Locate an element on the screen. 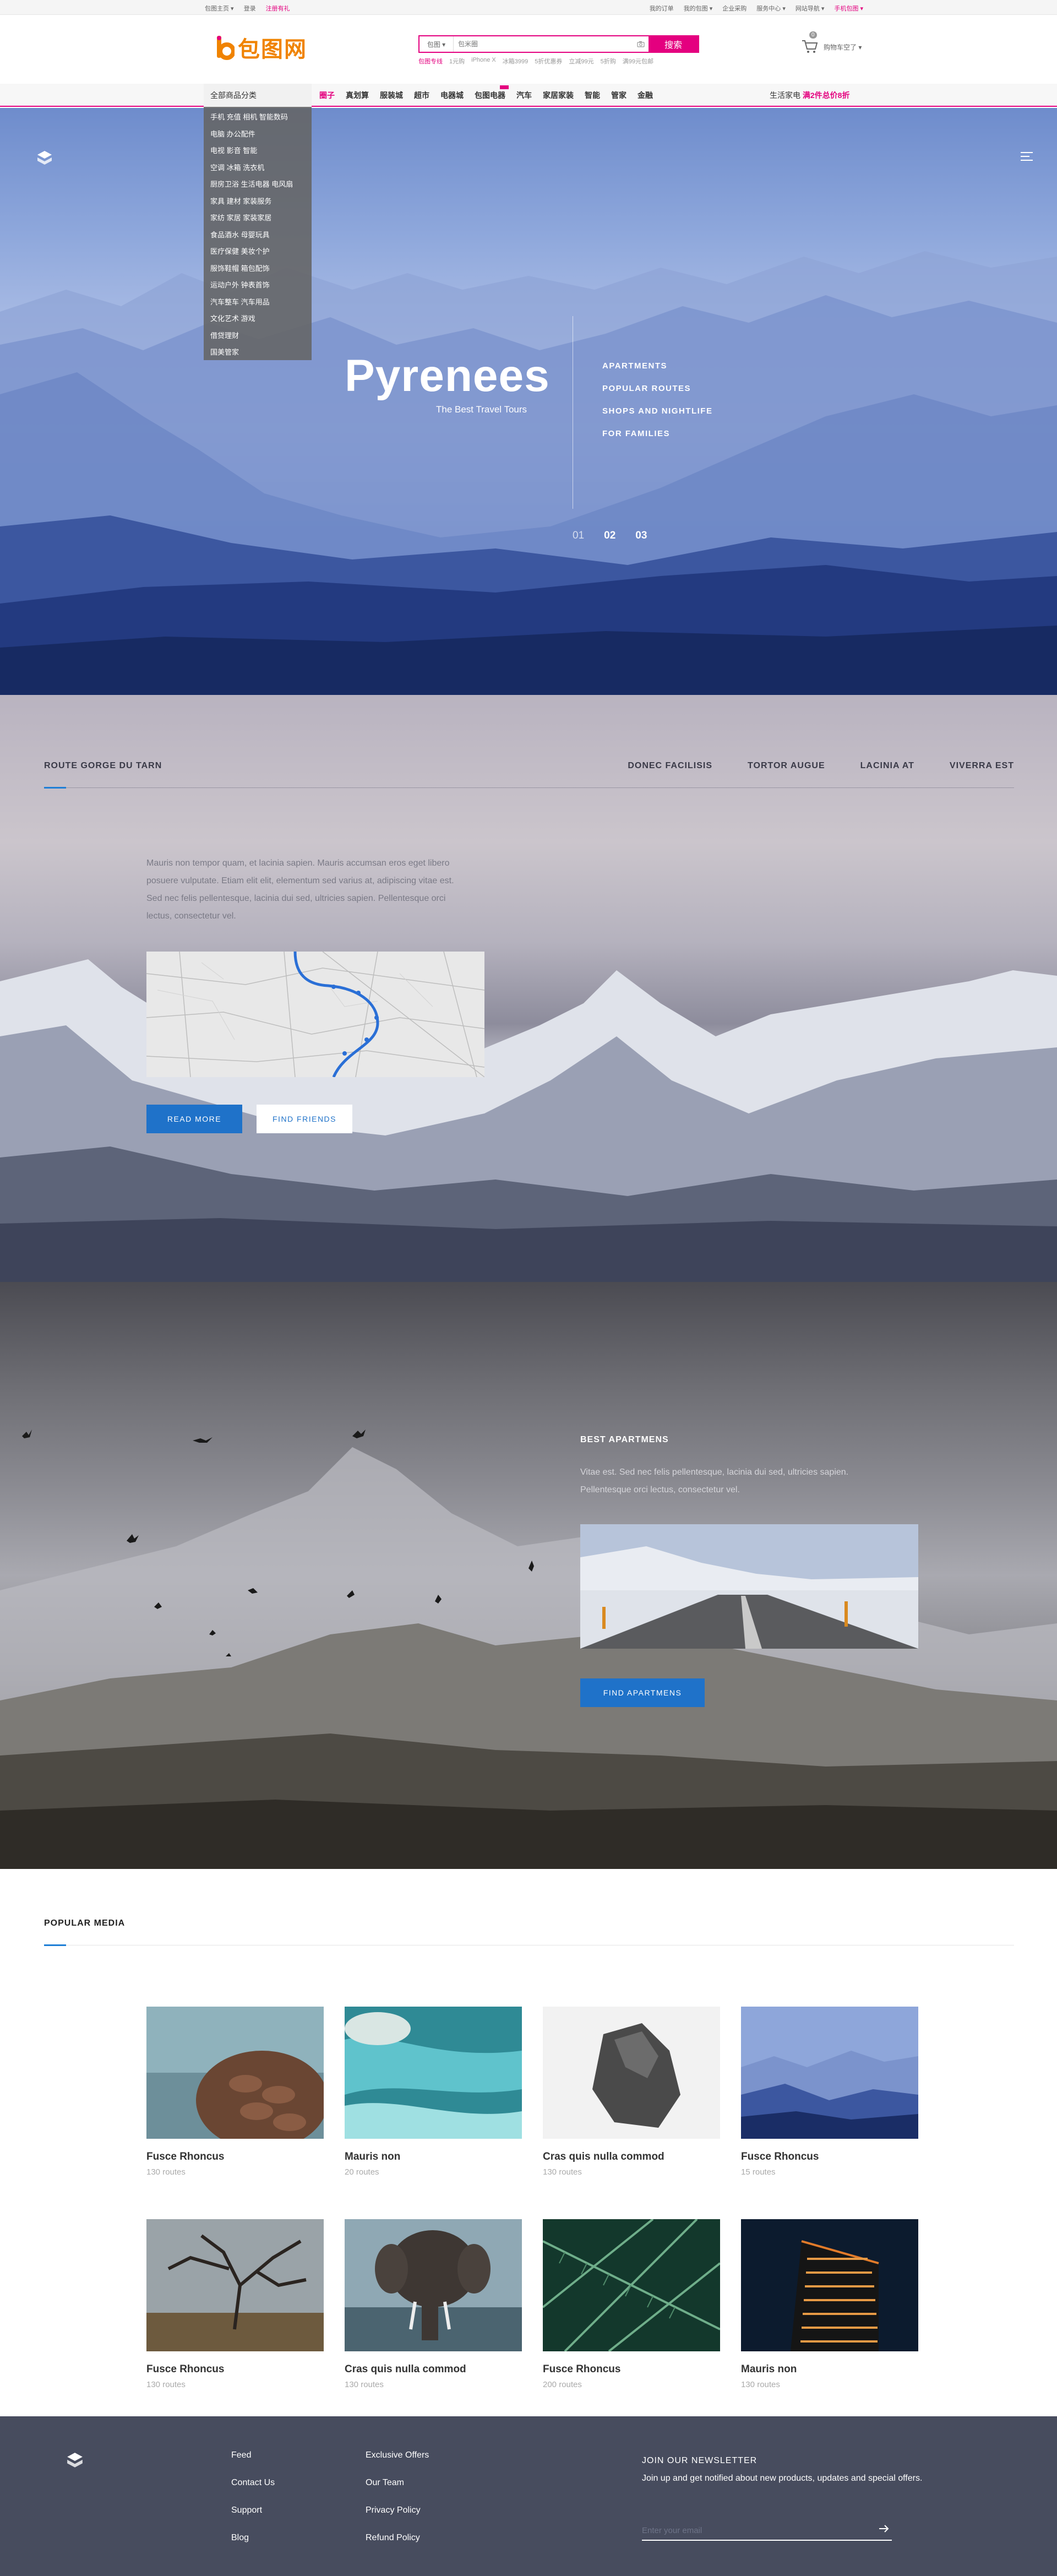  media-card: Fusce Rhoncus 15 routes is located at coordinates (830, 2092).